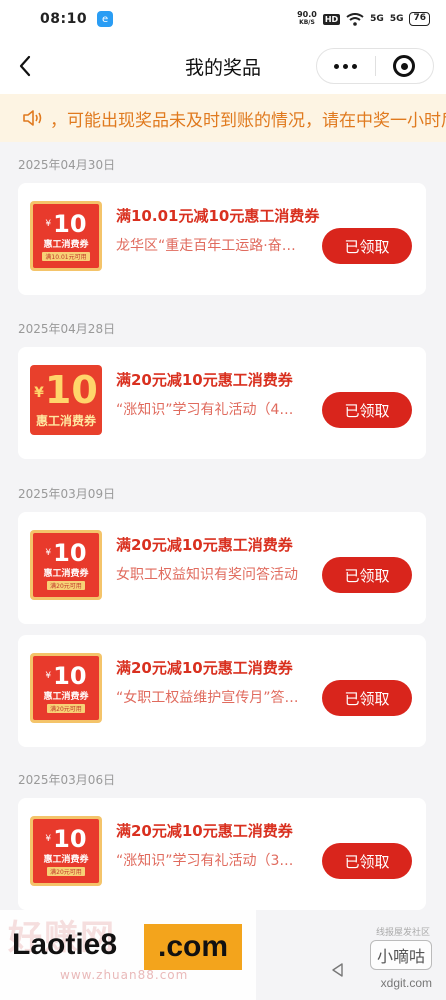 This screenshot has width=446, height=1000. What do you see at coordinates (207, 575) in the screenshot?
I see `prize-source: 女职工权益知识有奖问答活动` at bounding box center [207, 575].